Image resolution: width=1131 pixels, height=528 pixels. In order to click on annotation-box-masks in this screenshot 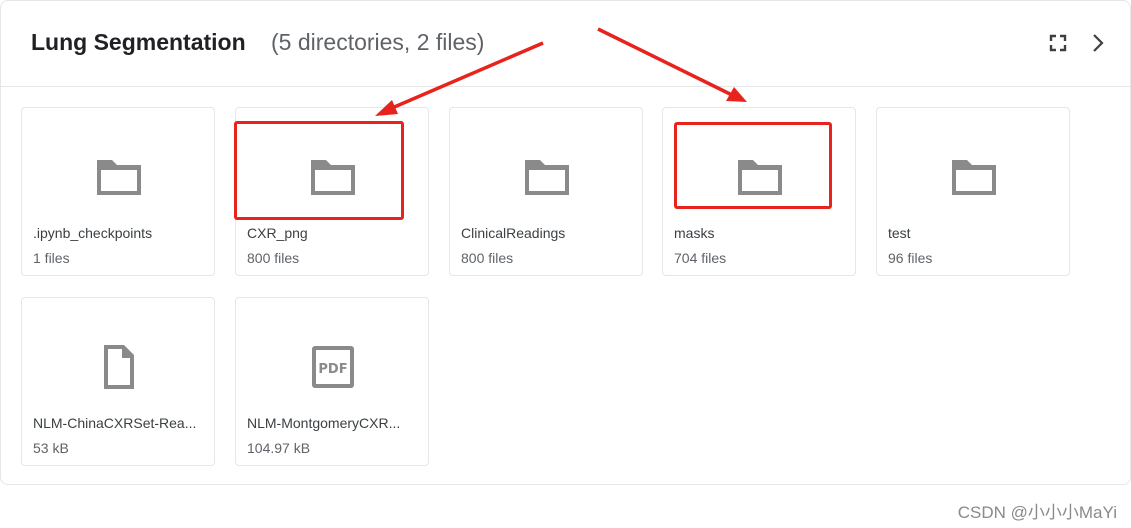, I will do `click(753, 165)`.